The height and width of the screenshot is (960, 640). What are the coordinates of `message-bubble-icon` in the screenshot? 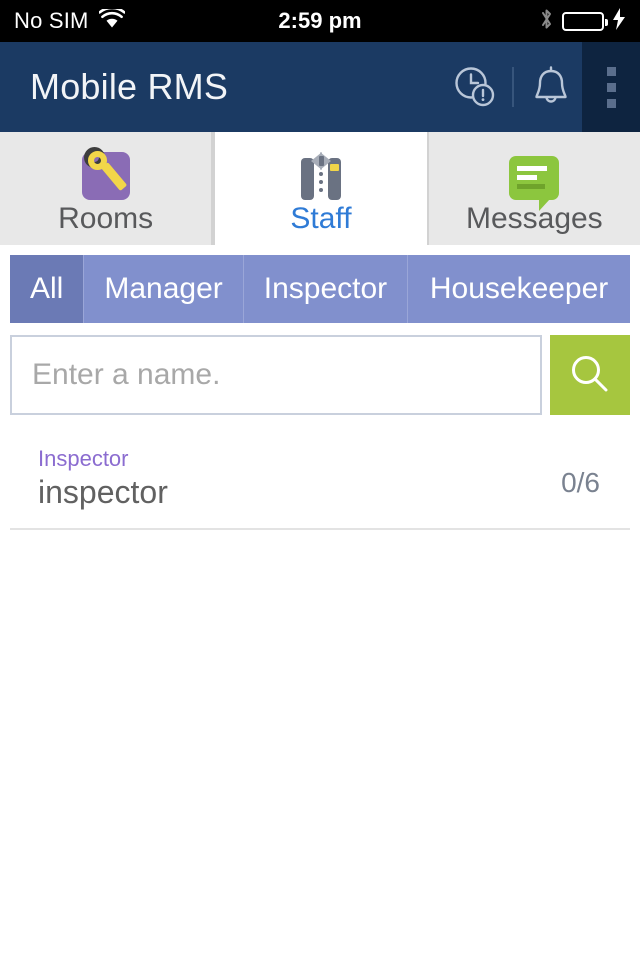 It's located at (534, 177).